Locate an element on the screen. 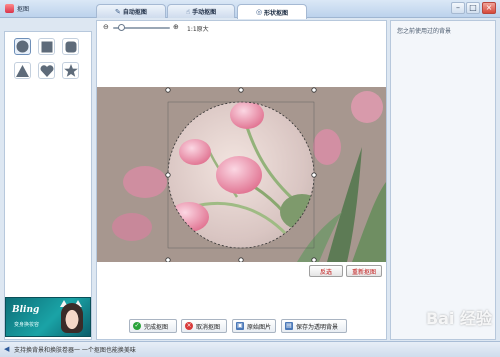 This screenshot has width=500, height=357. zoom-in-icon: ⊕ is located at coordinates (176, 27).